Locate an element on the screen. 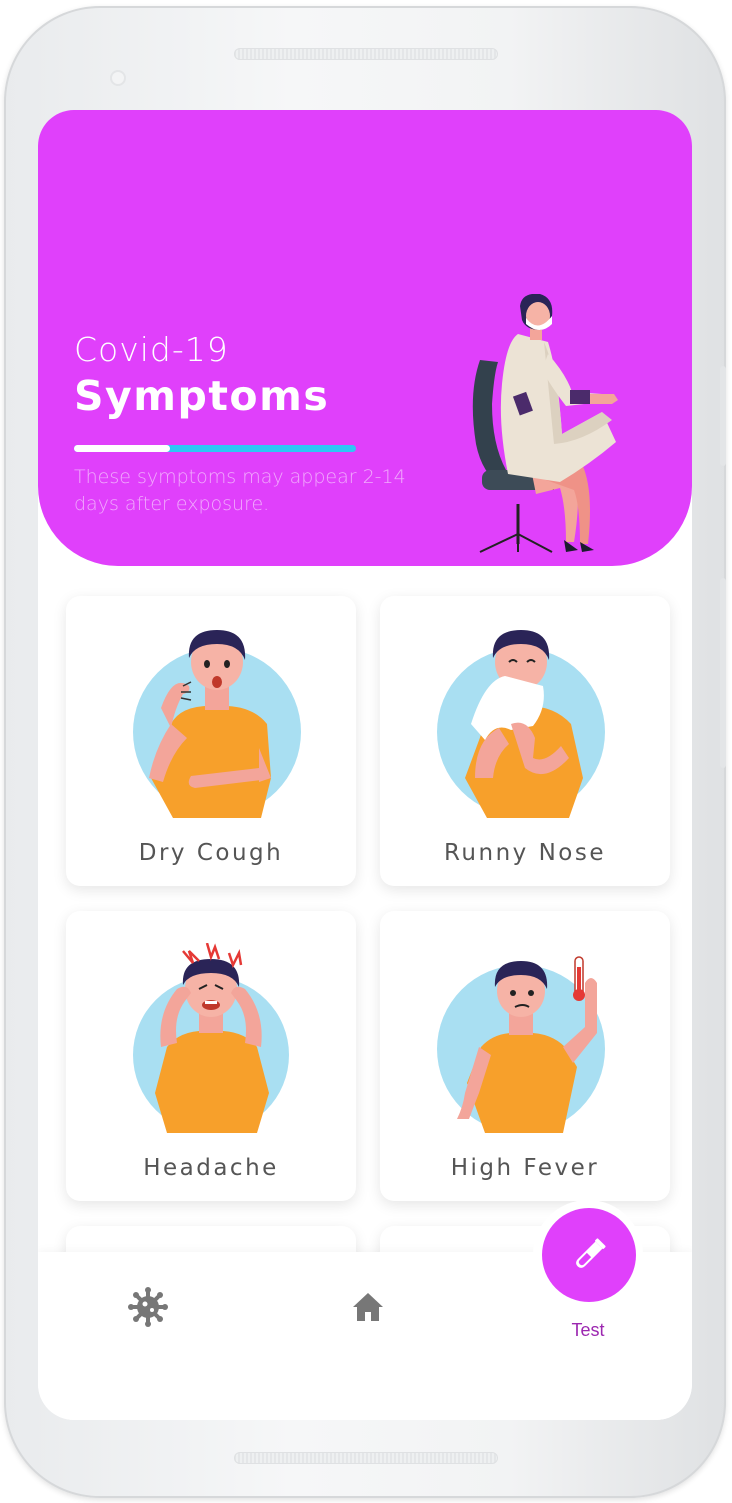  symptom-card-headache: Headache is located at coordinates (211, 1056).